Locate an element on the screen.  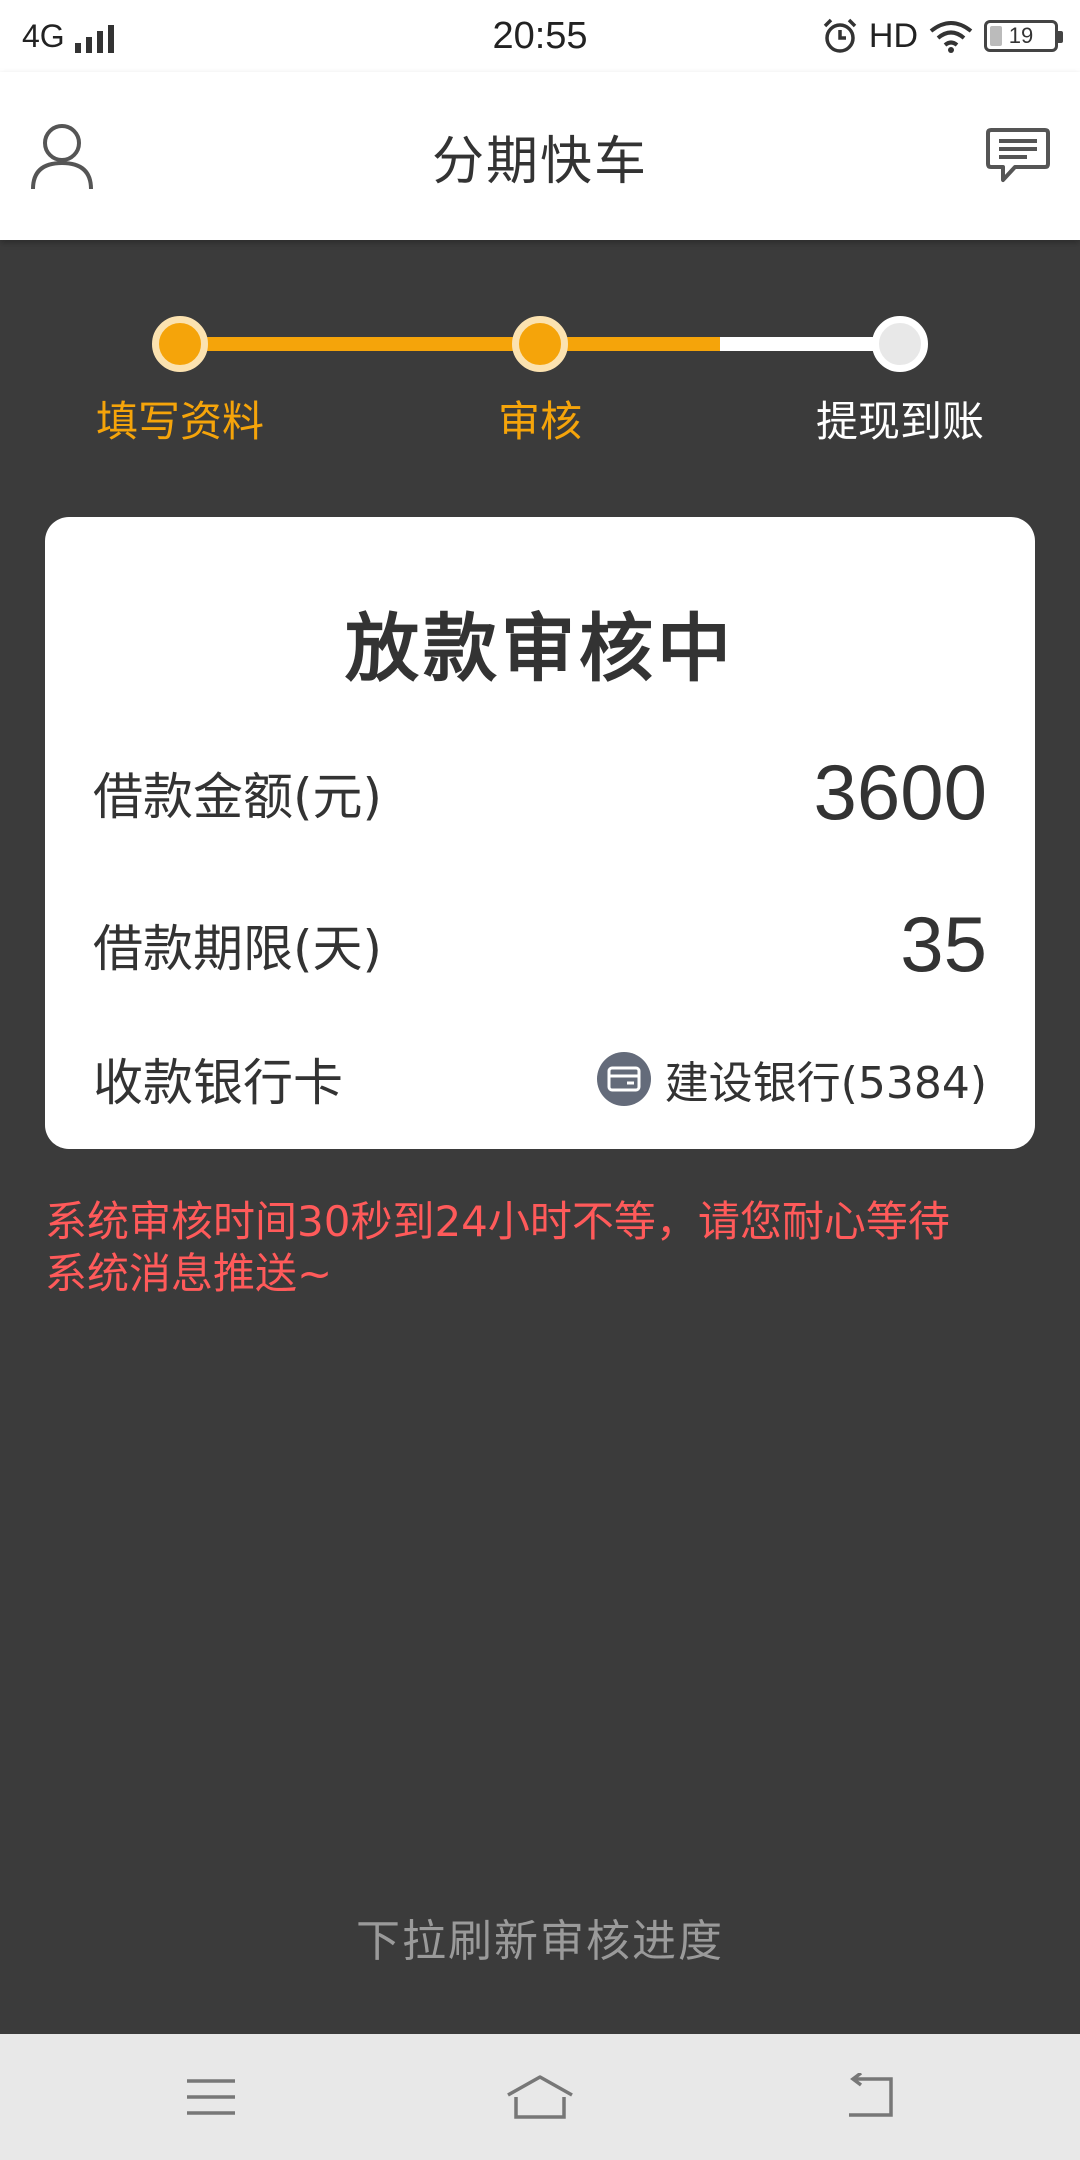
wifi-icon is located at coordinates (951, 37).